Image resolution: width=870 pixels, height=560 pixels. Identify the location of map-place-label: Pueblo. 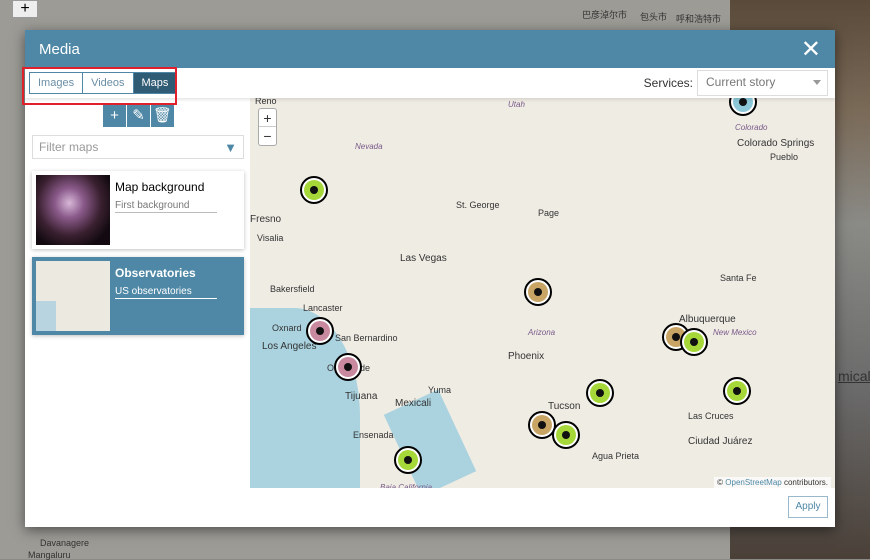
(784, 157).